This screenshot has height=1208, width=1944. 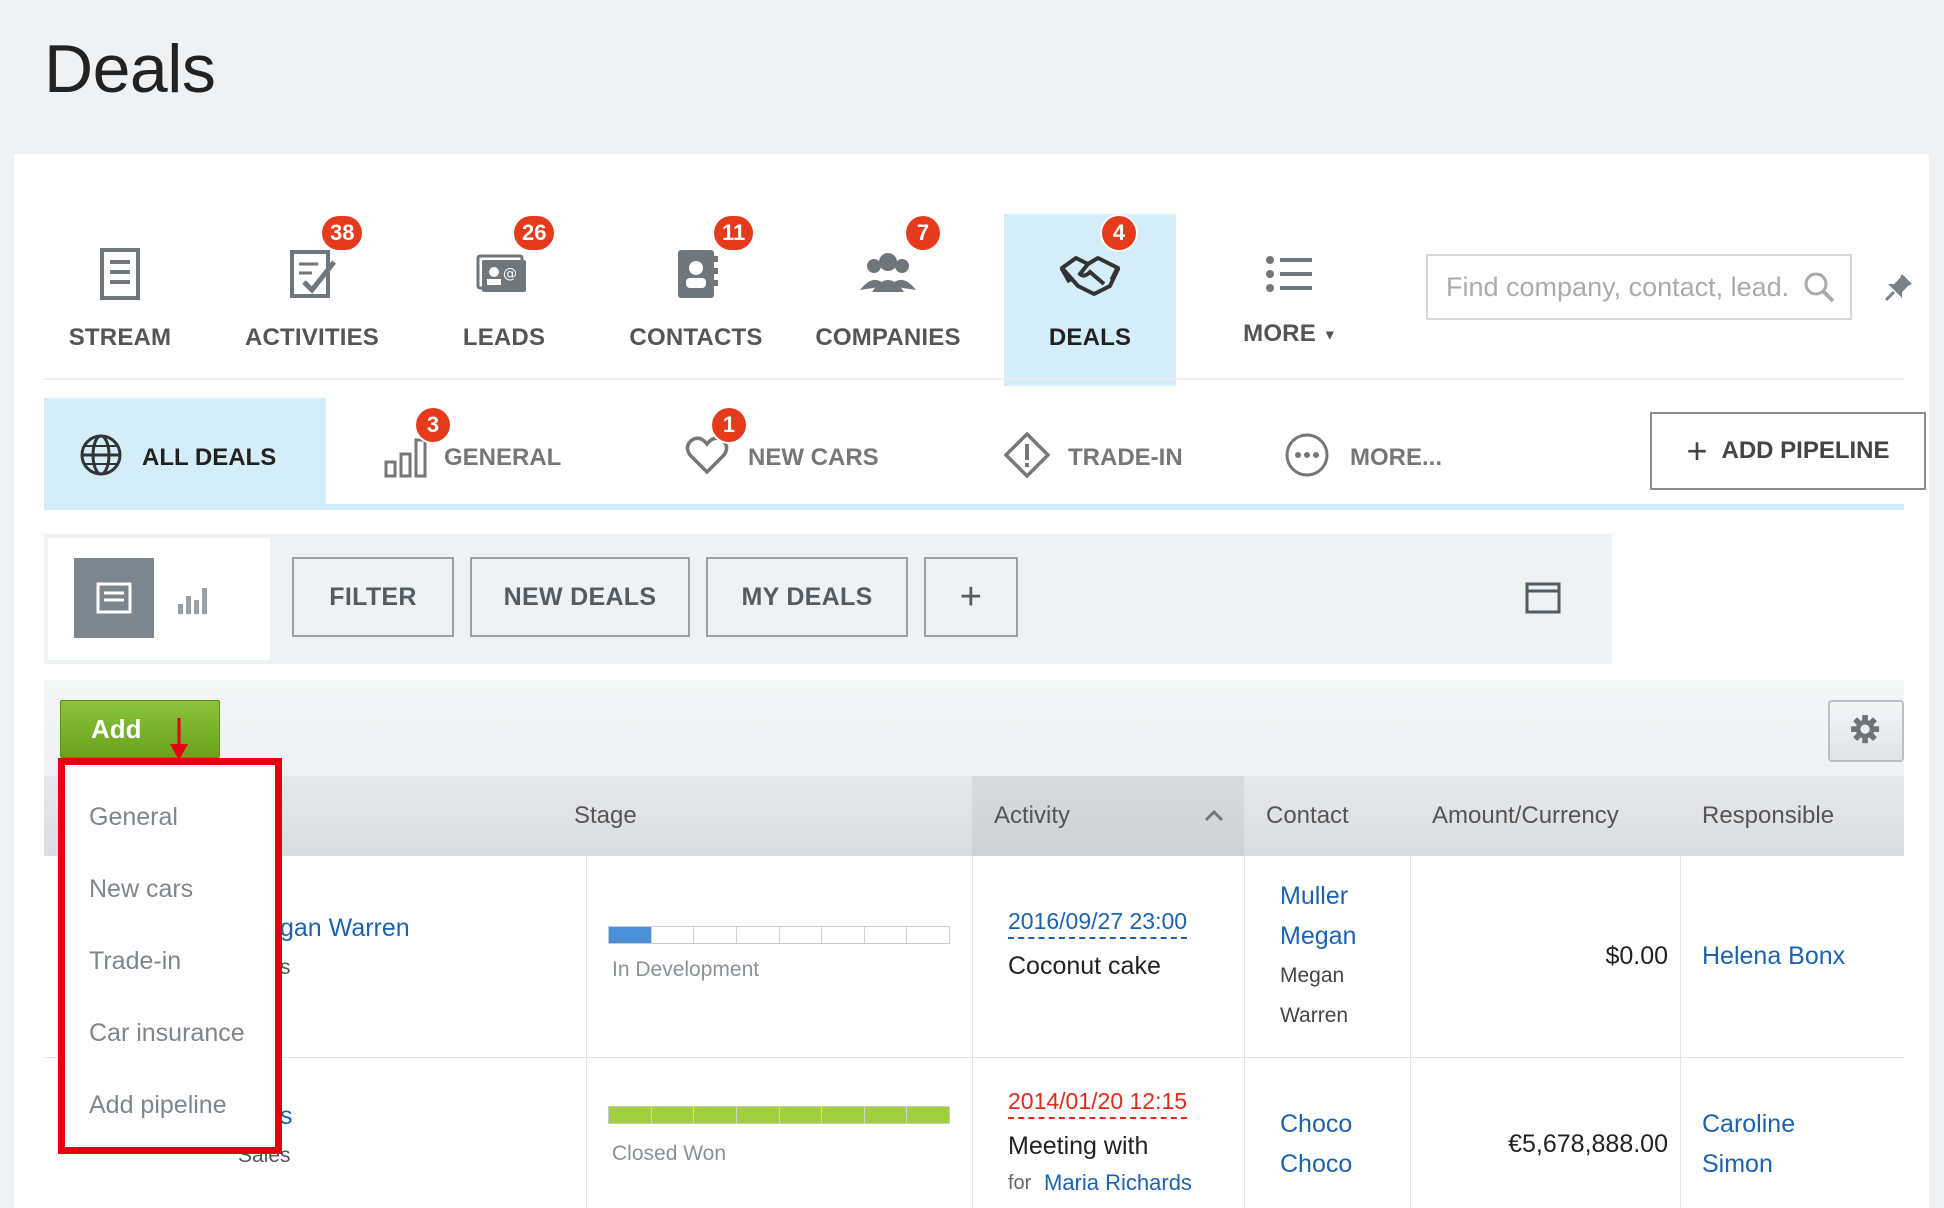 I want to click on responsible-link: Caroline, so click(x=1748, y=1124).